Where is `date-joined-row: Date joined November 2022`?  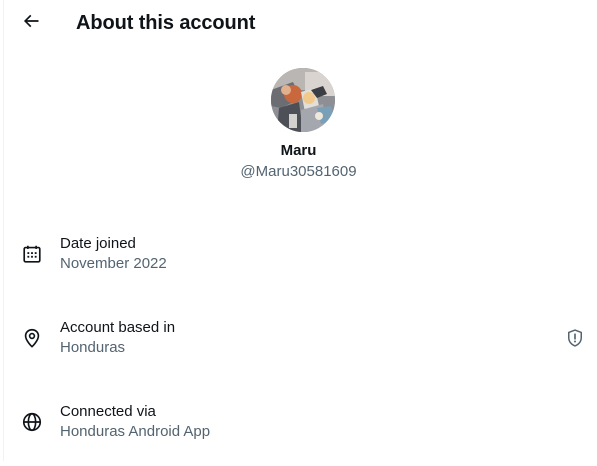
date-joined-row: Date joined November 2022 is located at coordinates (298, 266).